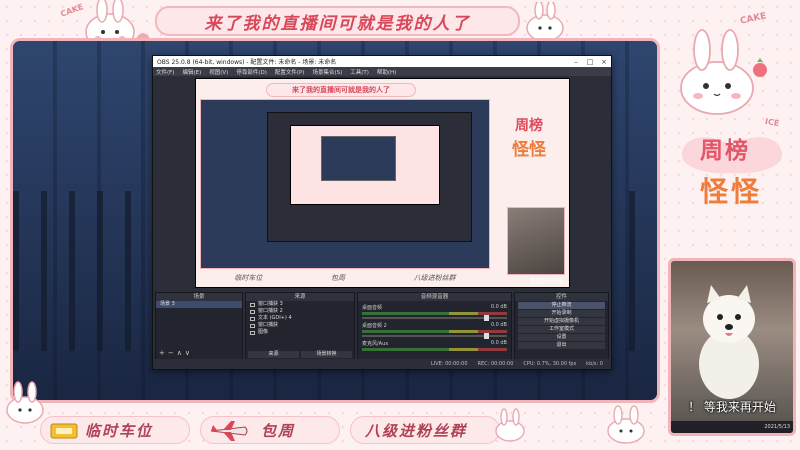 Image resolution: width=800 pixels, height=450 pixels. I want to click on text-icon, so click(252, 318).